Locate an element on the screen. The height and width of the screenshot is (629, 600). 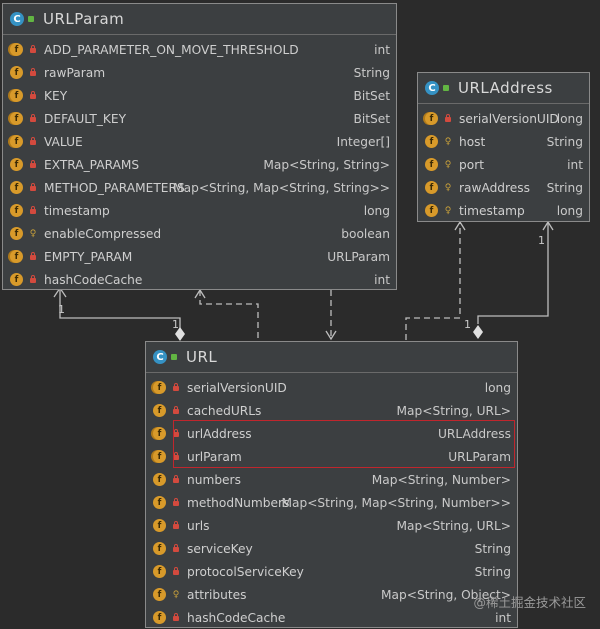
field-name: protocolServiceKey is located at coordinates (245, 571).